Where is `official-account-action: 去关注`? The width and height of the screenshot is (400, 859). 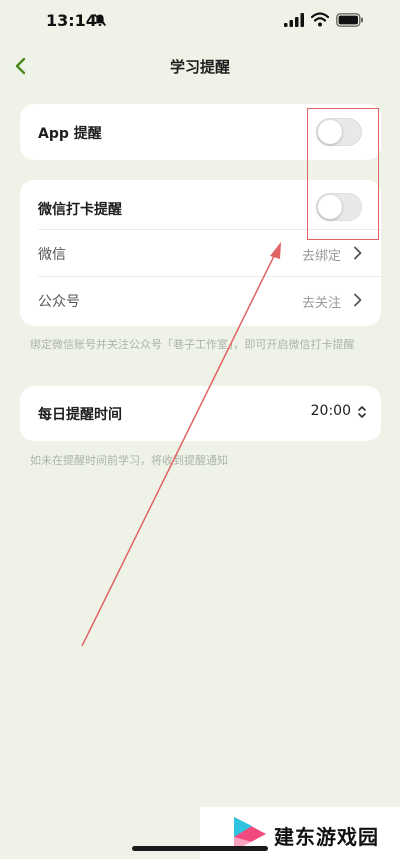 official-account-action: 去关注 is located at coordinates (321, 303).